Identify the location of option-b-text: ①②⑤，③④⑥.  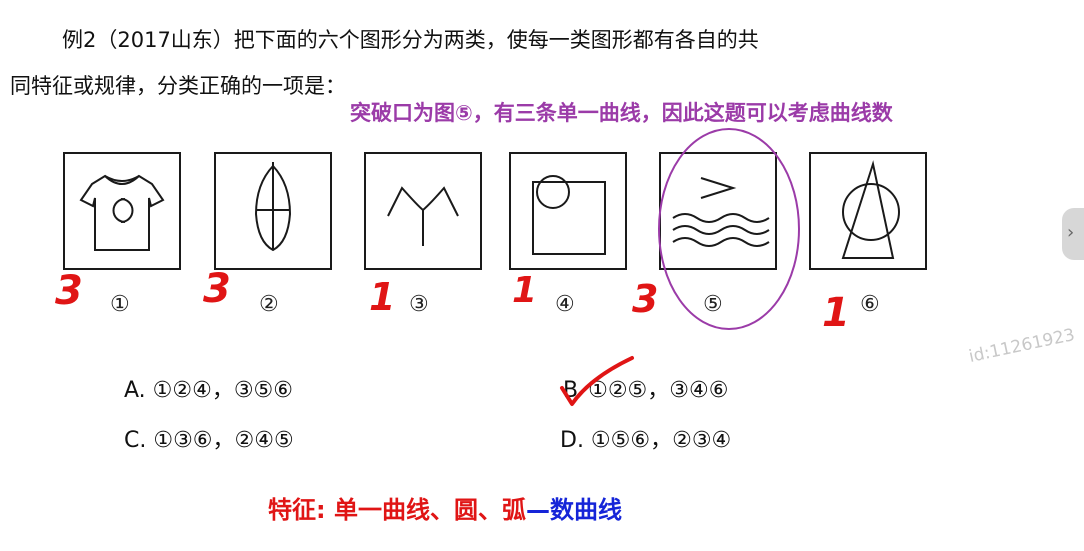
(658, 390).